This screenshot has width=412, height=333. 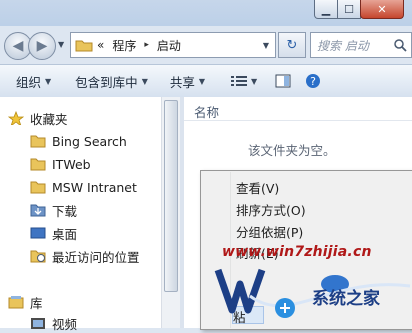 What do you see at coordinates (271, 209) in the screenshot?
I see `menu-item-sort-by: 排序方式(O)` at bounding box center [271, 209].